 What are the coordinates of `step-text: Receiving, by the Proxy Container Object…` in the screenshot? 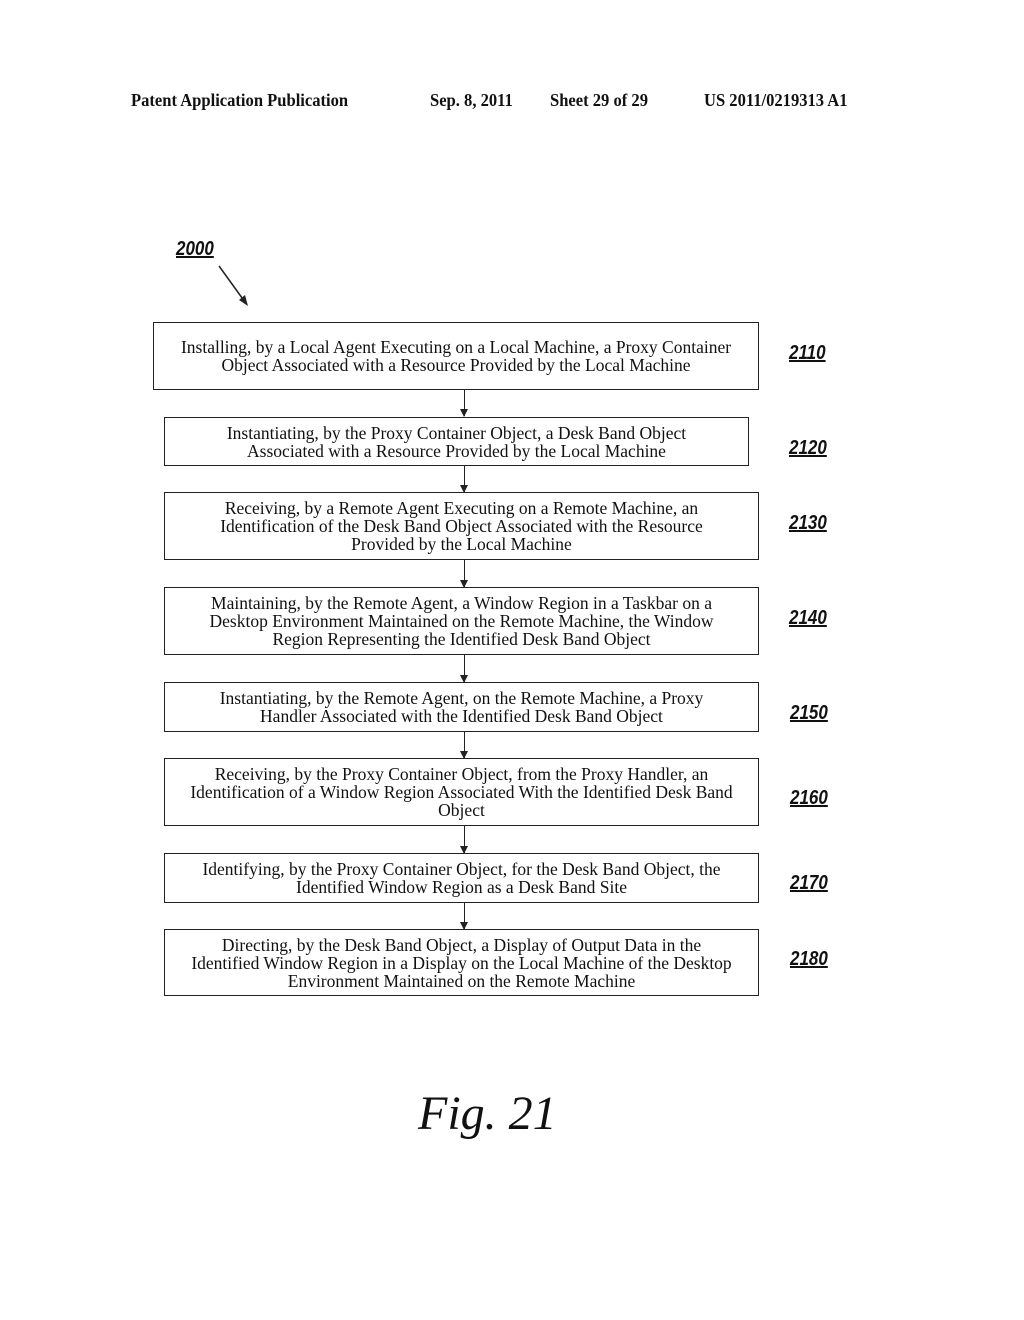 It's located at (461, 792).